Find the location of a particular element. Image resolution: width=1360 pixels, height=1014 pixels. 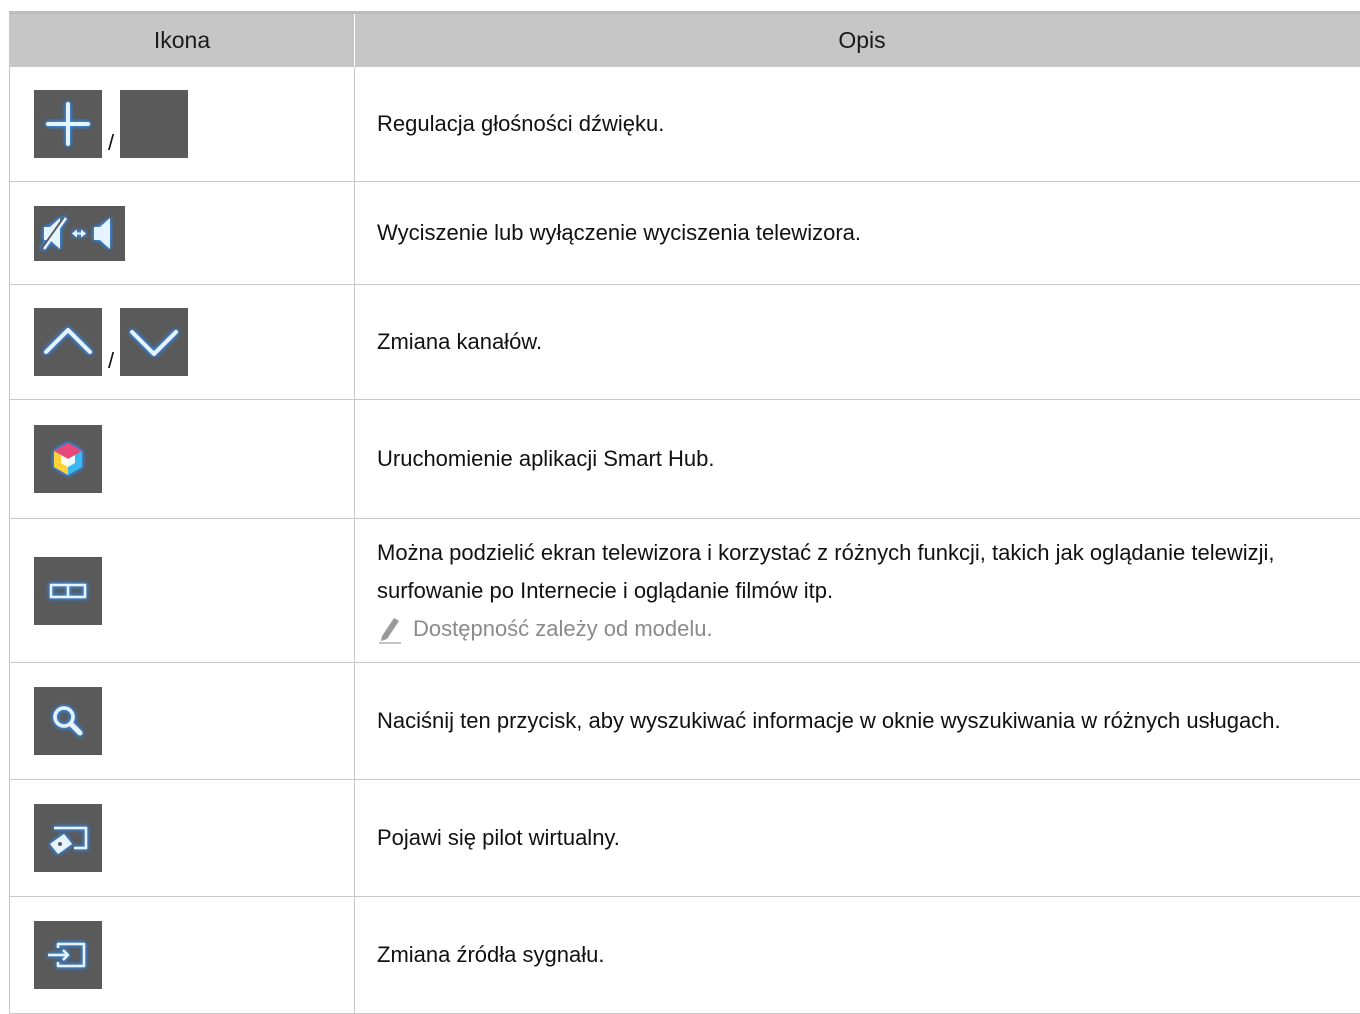

chevron-up-icon is located at coordinates (68, 342).